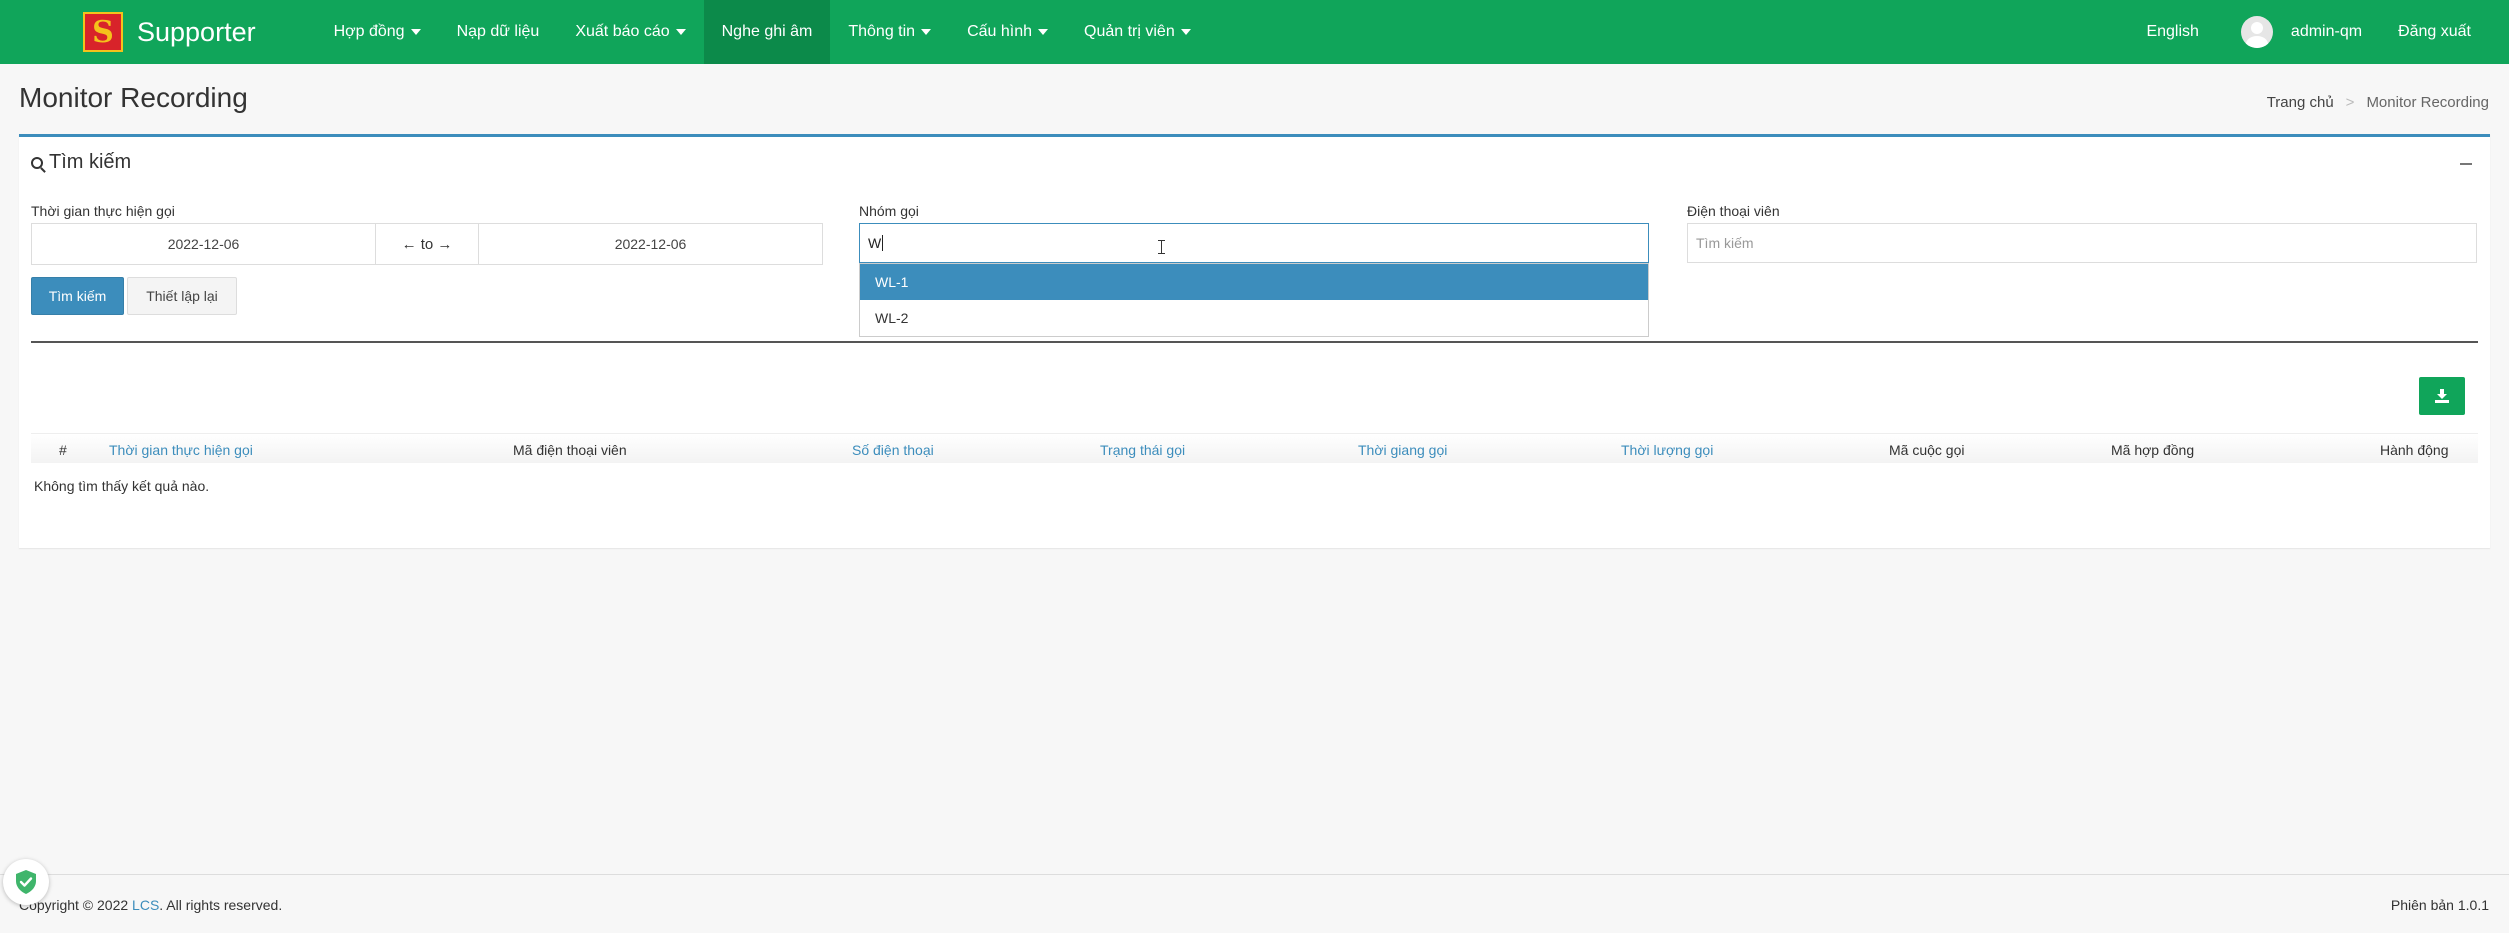 The height and width of the screenshot is (933, 2509). Describe the element at coordinates (498, 32) in the screenshot. I see `nav-item-nap-du-lieu: Nạp dữ liệu` at that location.